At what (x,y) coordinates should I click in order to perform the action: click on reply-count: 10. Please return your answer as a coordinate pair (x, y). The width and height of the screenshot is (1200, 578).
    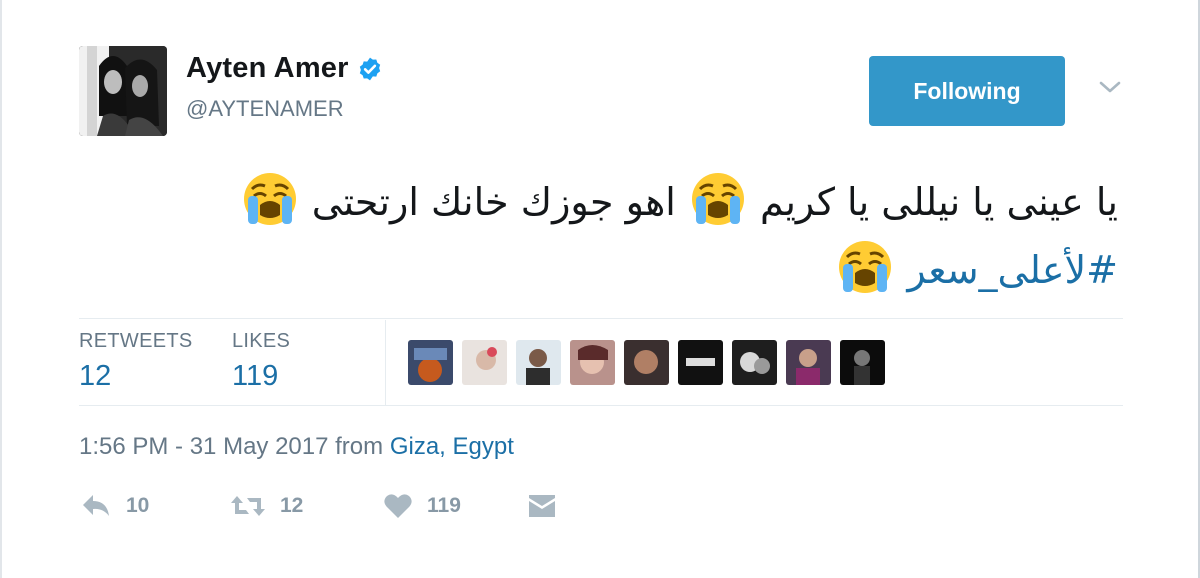
    Looking at the image, I should click on (138, 505).